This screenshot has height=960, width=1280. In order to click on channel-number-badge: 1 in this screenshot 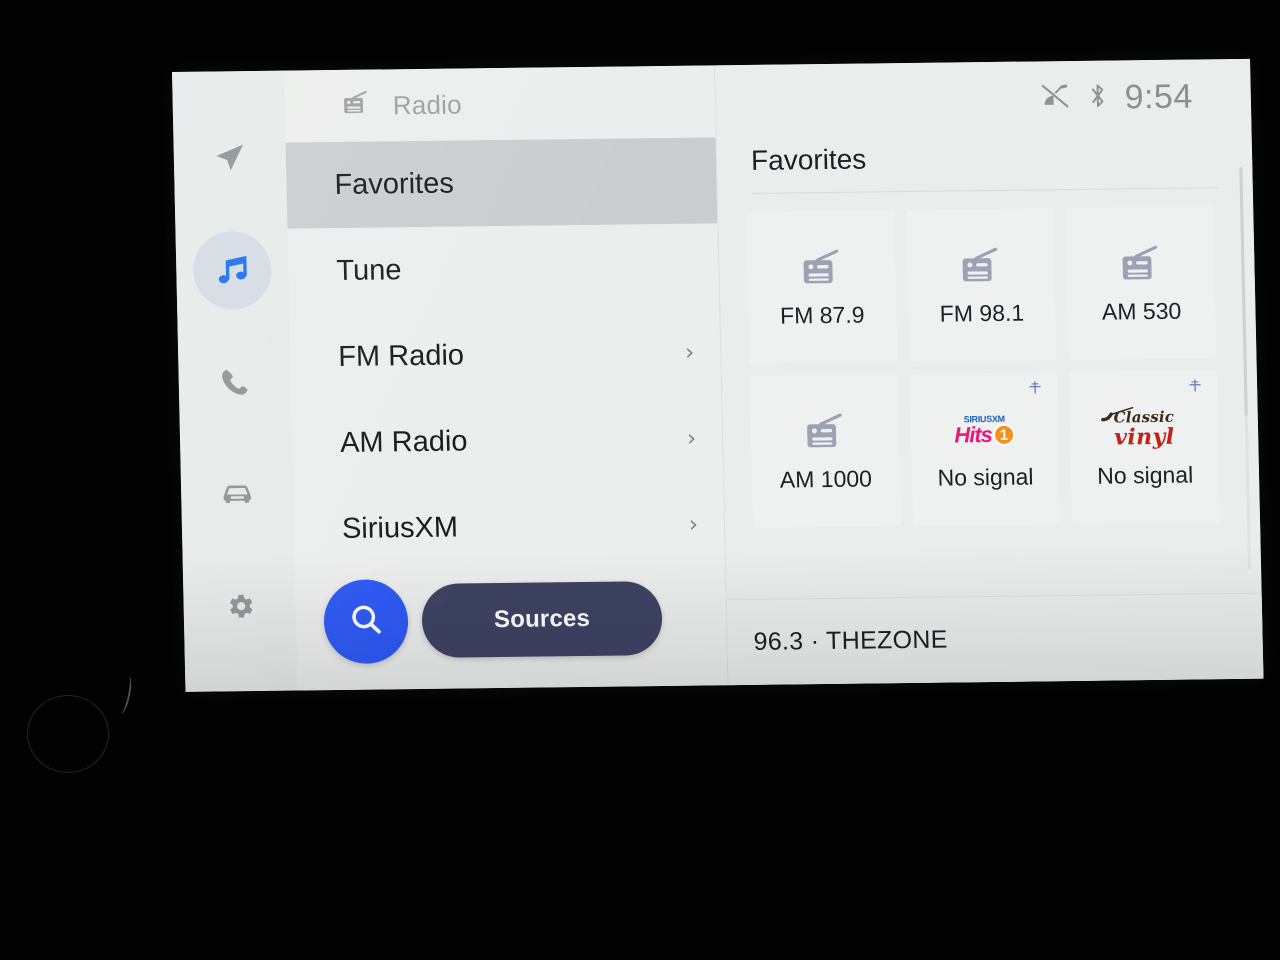, I will do `click(1004, 434)`.